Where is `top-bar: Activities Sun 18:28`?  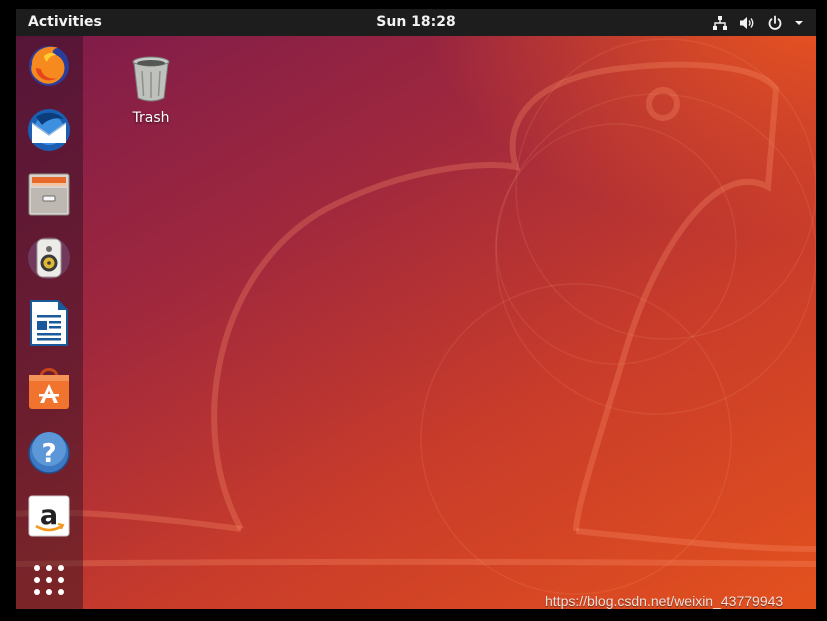 top-bar: Activities Sun 18:28 is located at coordinates (416, 22).